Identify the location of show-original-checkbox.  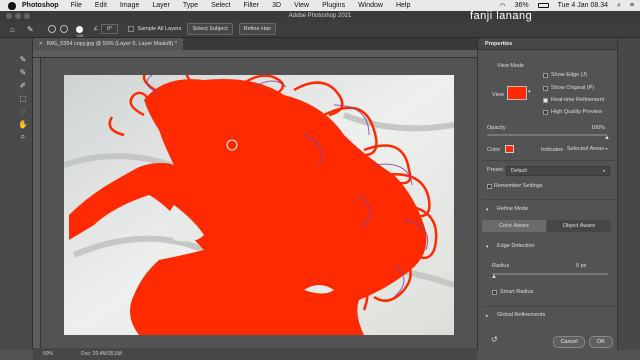
(545, 88).